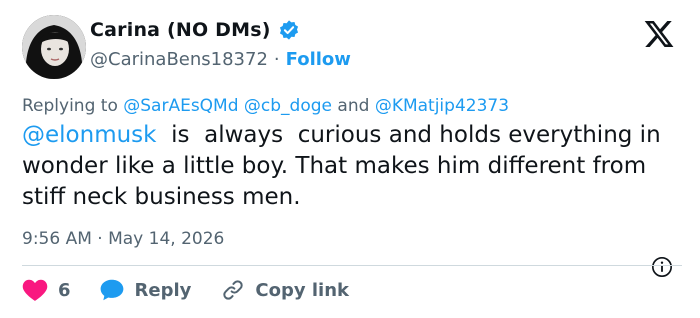 The width and height of the screenshot is (700, 318). I want to click on author-handle-row: @CarinaBens18372 · Follow, so click(220, 59).